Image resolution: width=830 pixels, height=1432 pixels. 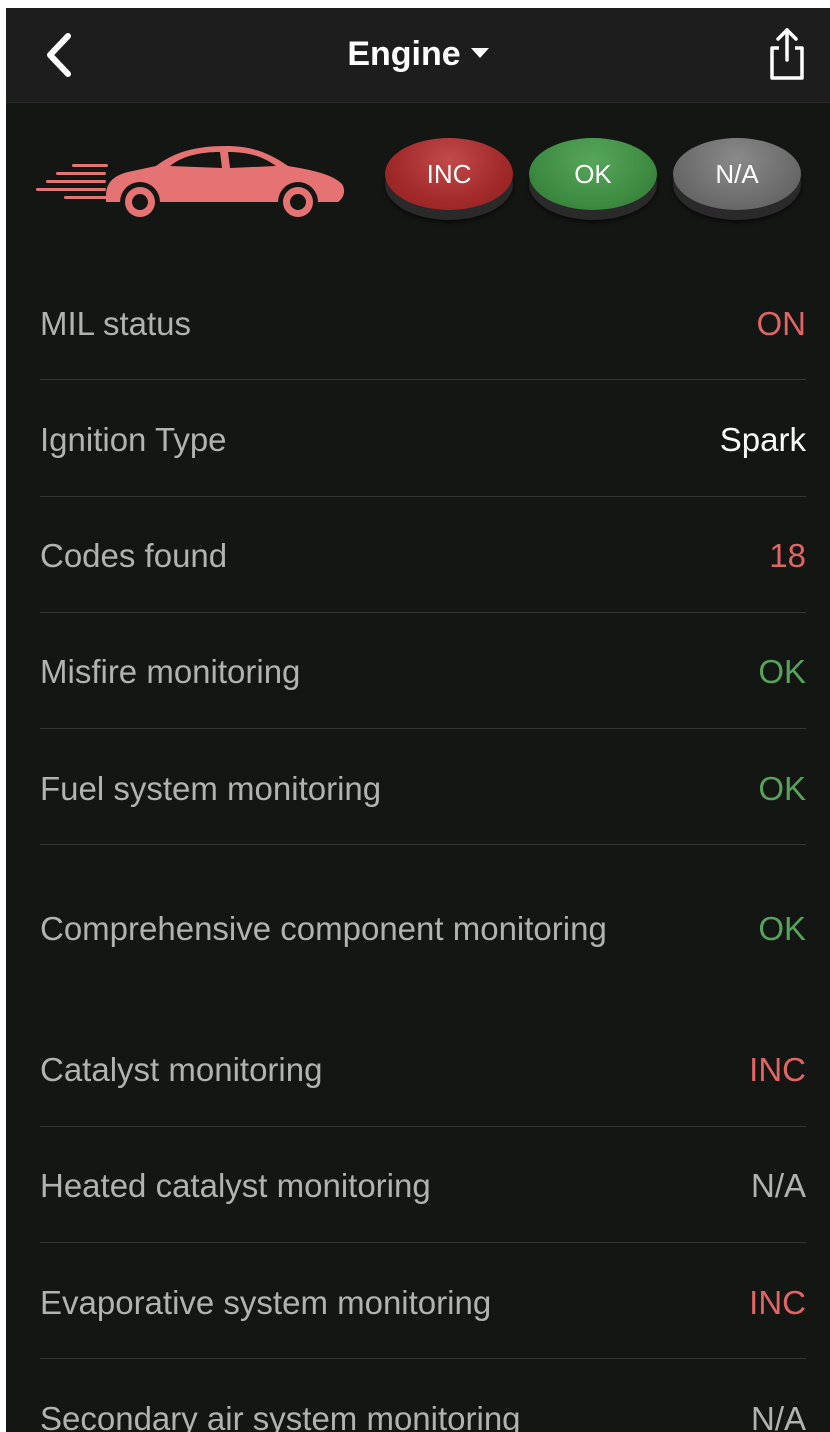 I want to click on list-item: Codes found 18, so click(x=423, y=556).